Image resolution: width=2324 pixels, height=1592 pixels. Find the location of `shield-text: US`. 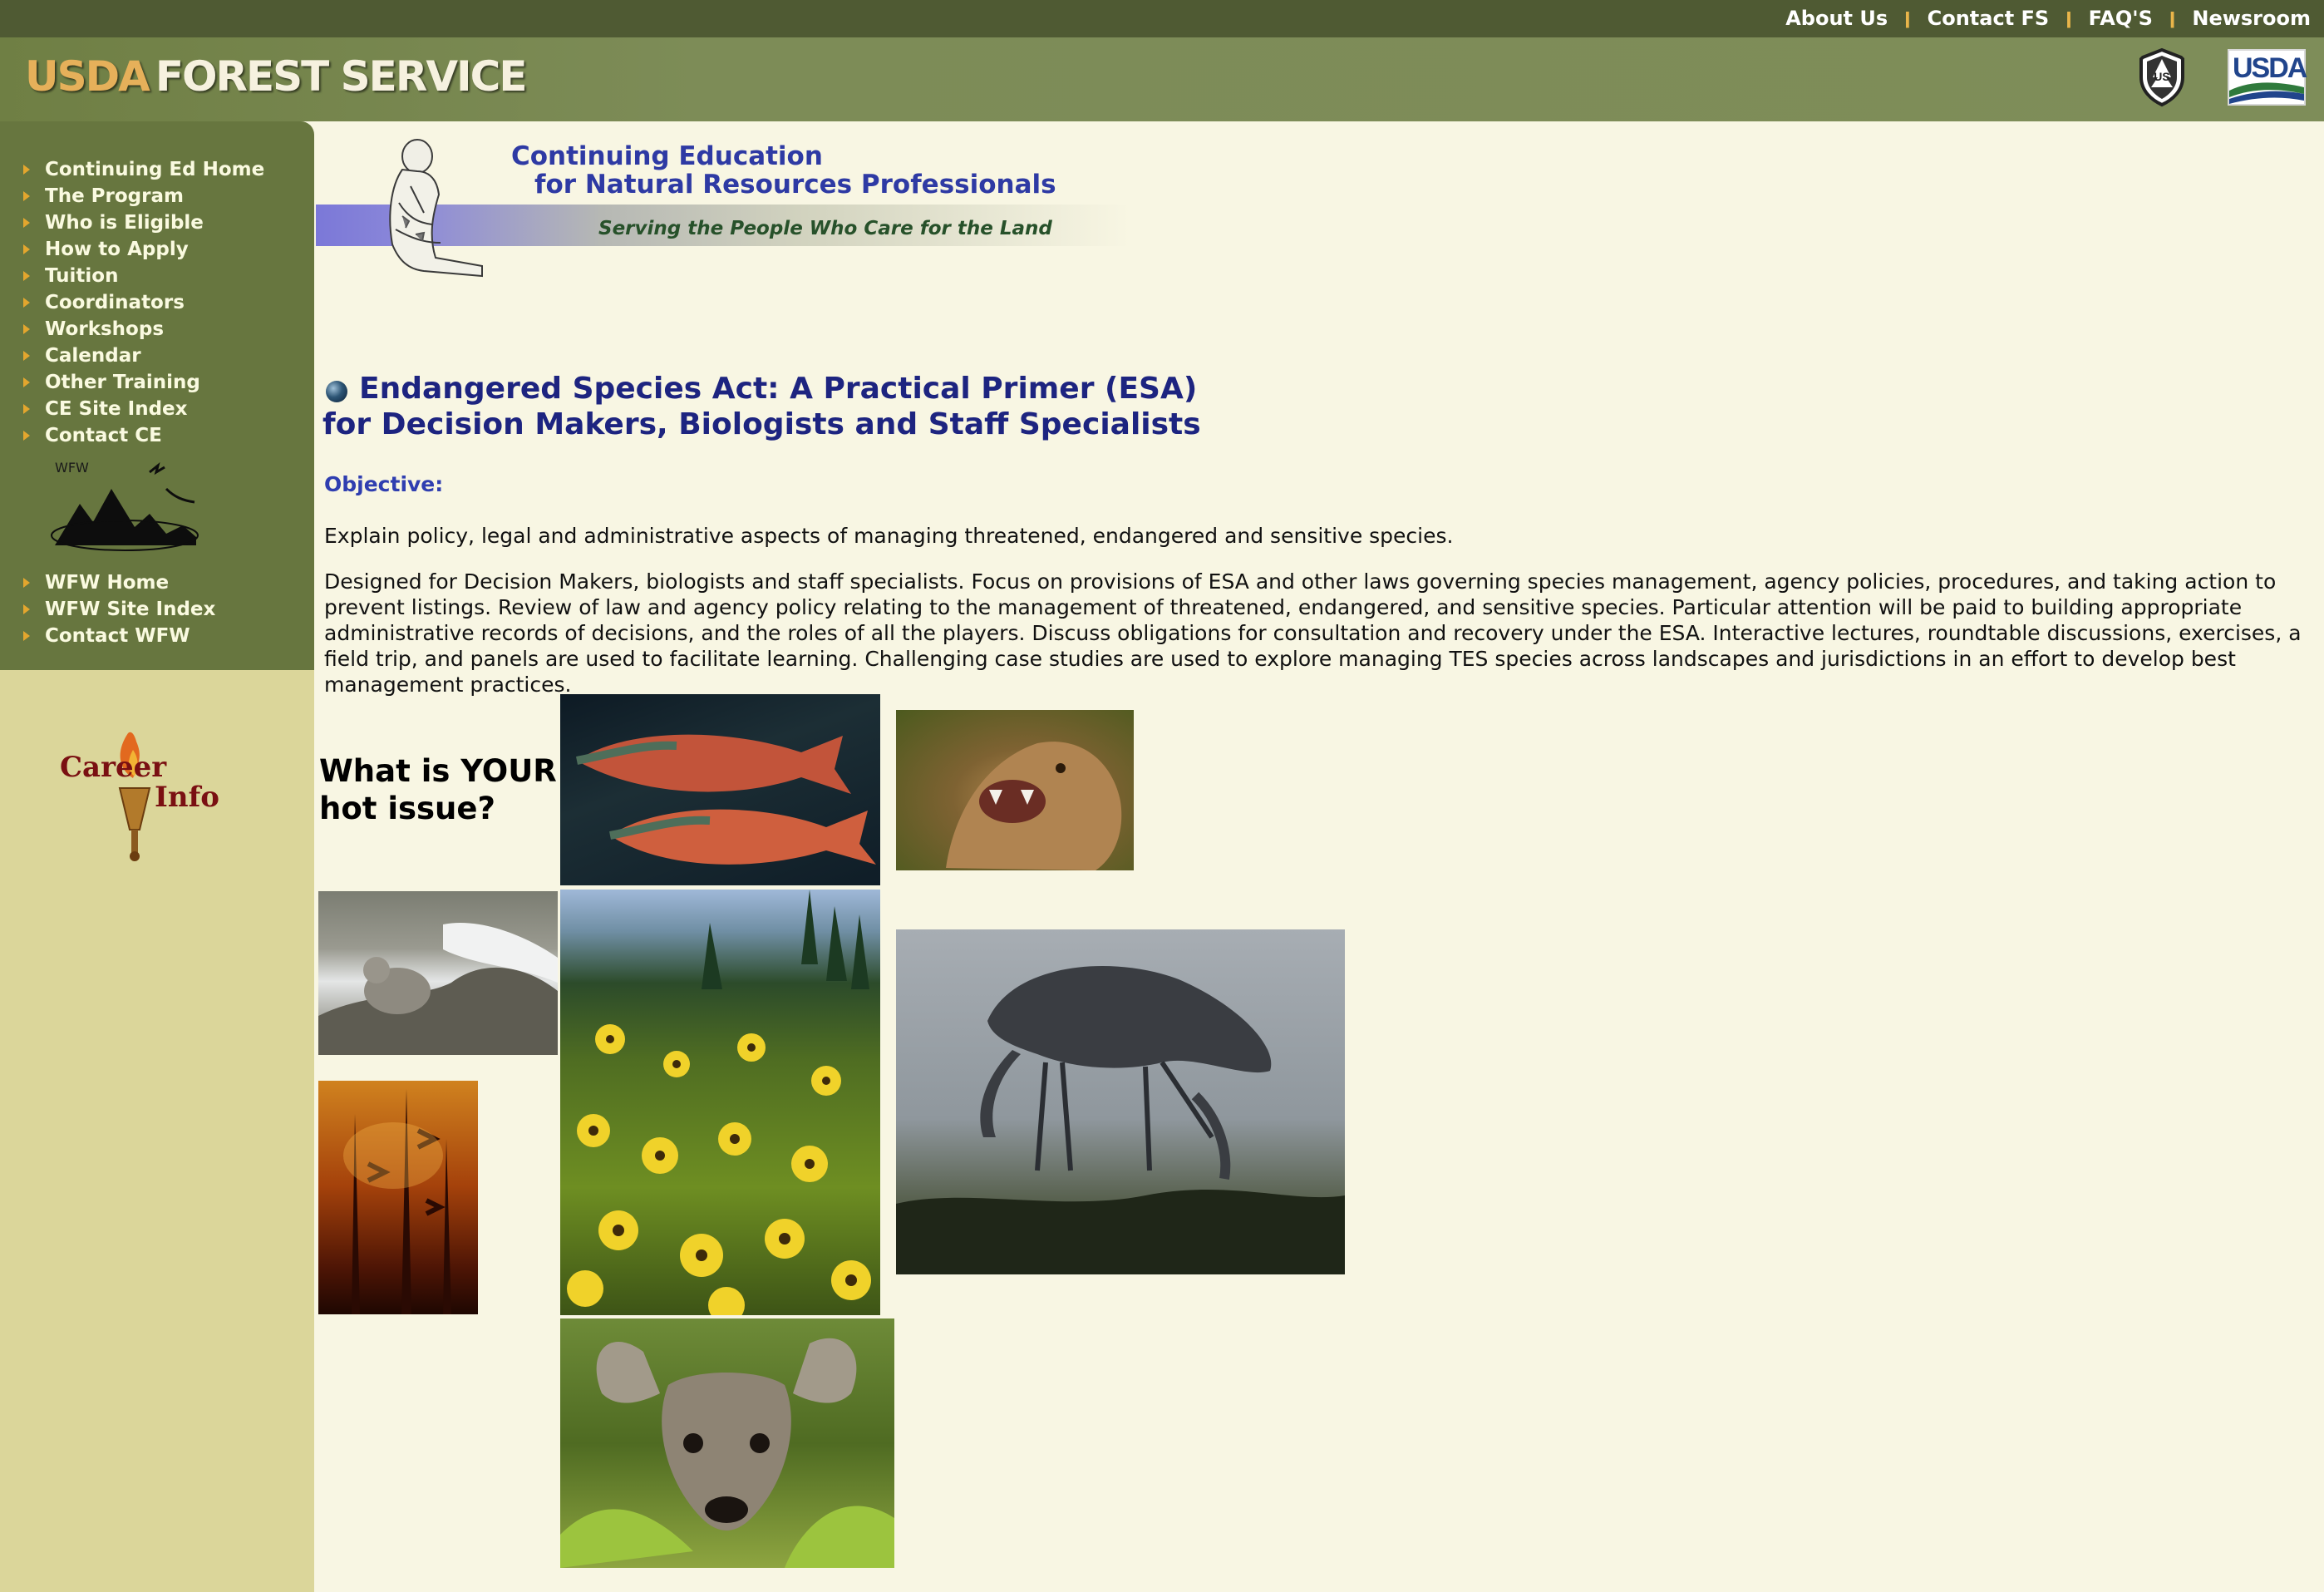

shield-text: US is located at coordinates (2161, 76).